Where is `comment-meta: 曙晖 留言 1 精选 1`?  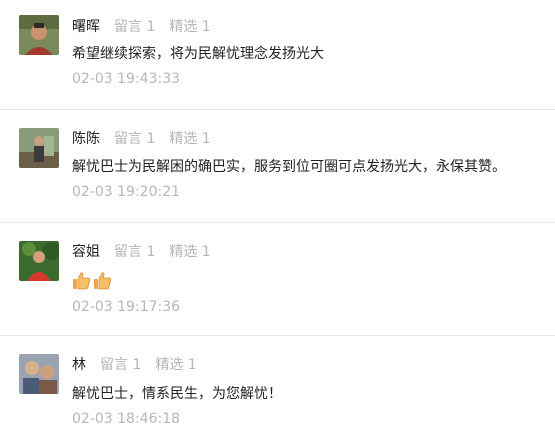 comment-meta: 曙晖 留言 1 精选 1 is located at coordinates (141, 27).